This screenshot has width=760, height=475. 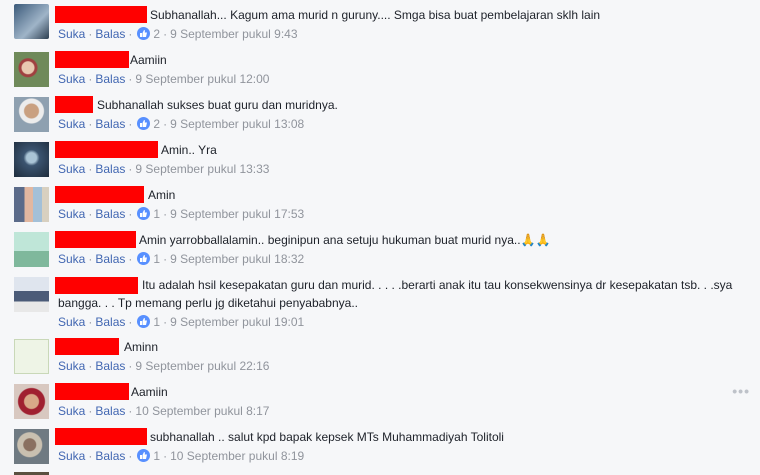 I want to click on timestamp-link: 9 September pukul 17:53, so click(x=237, y=214).